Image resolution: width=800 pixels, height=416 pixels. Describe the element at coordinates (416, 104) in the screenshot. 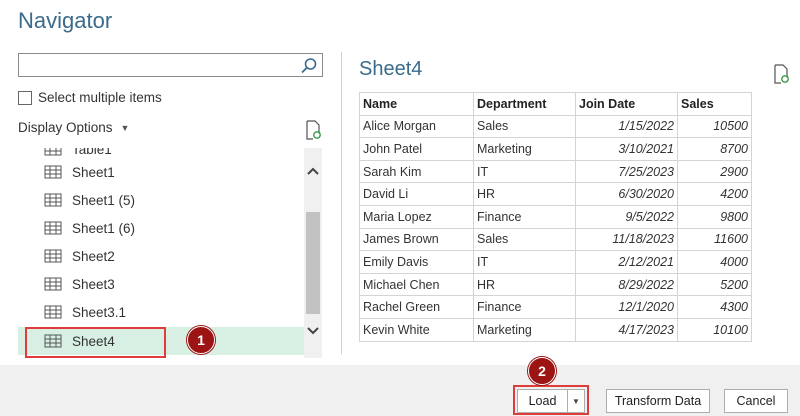

I see `column-header: Name` at that location.